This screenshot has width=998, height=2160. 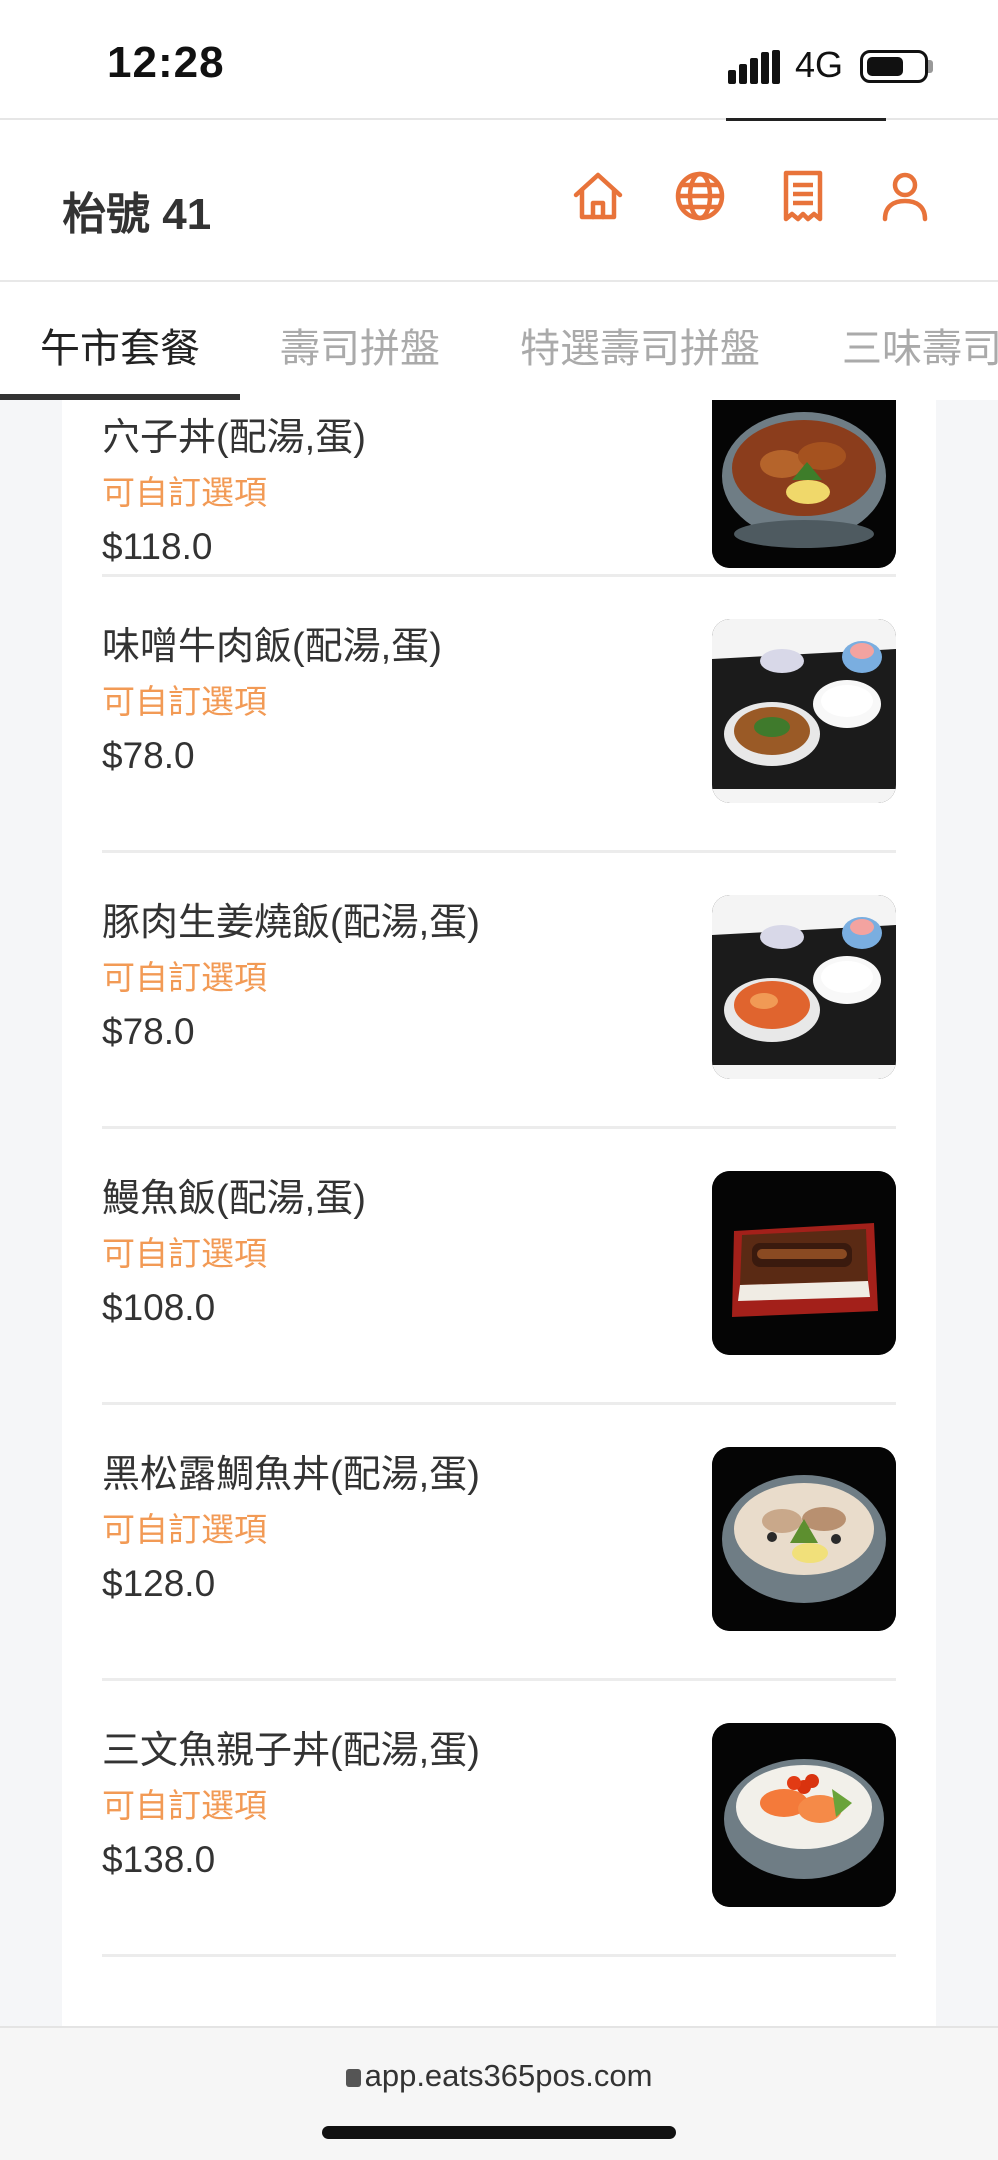 What do you see at coordinates (159, 1583) in the screenshot?
I see `item-price: $128.0` at bounding box center [159, 1583].